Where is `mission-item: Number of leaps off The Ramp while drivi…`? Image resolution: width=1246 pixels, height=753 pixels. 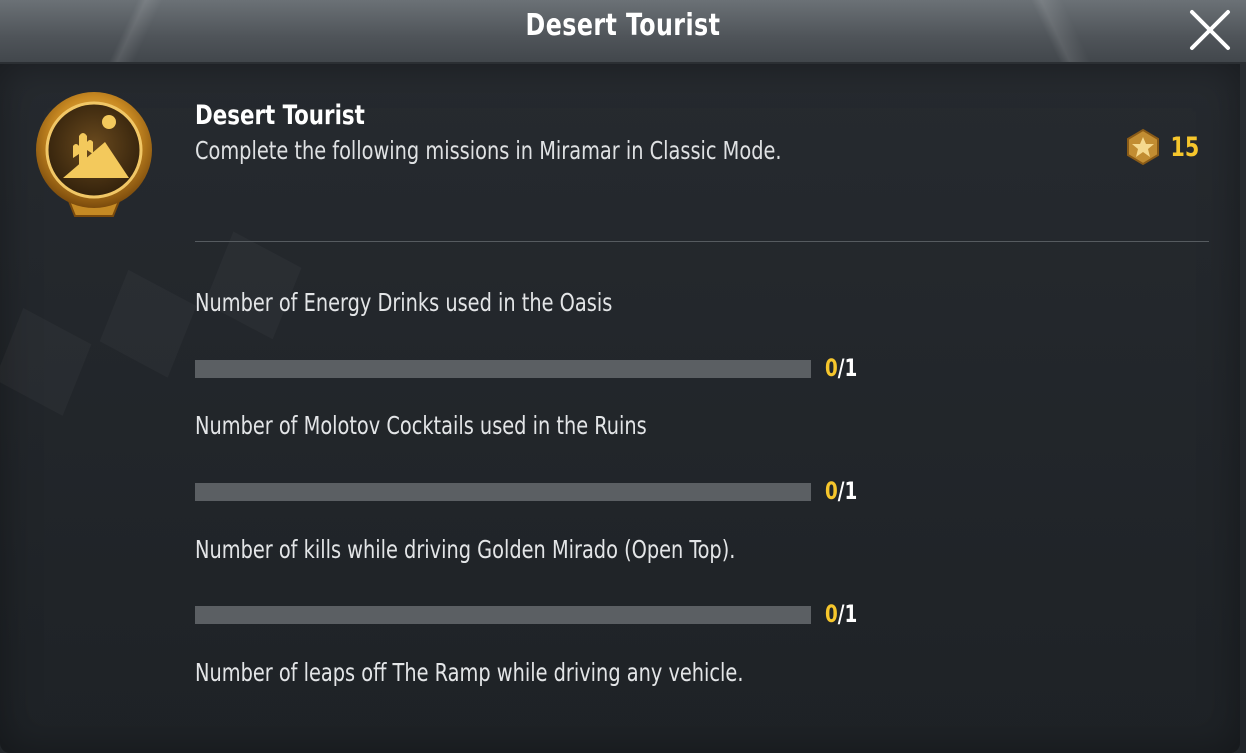 mission-item: Number of leaps off The Ramp while drivi… is located at coordinates (545, 672).